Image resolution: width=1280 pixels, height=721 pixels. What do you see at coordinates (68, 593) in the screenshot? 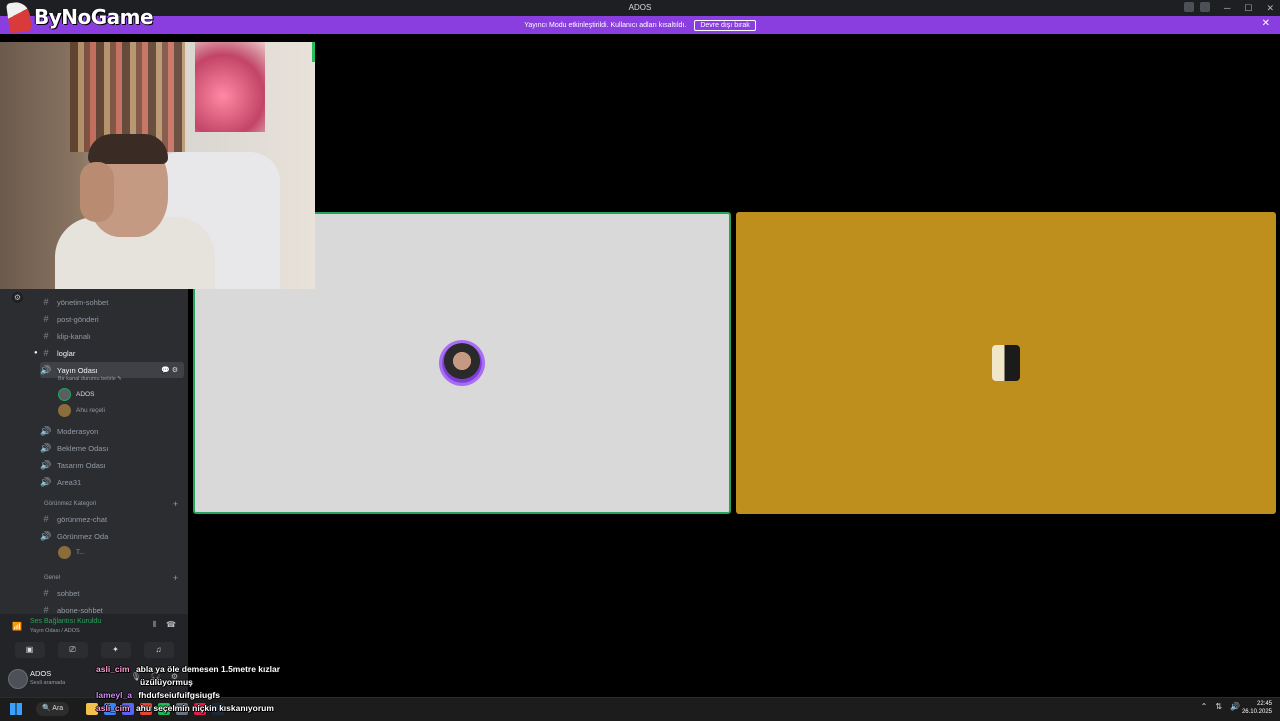
I see `channel-label: sohbet` at bounding box center [68, 593].